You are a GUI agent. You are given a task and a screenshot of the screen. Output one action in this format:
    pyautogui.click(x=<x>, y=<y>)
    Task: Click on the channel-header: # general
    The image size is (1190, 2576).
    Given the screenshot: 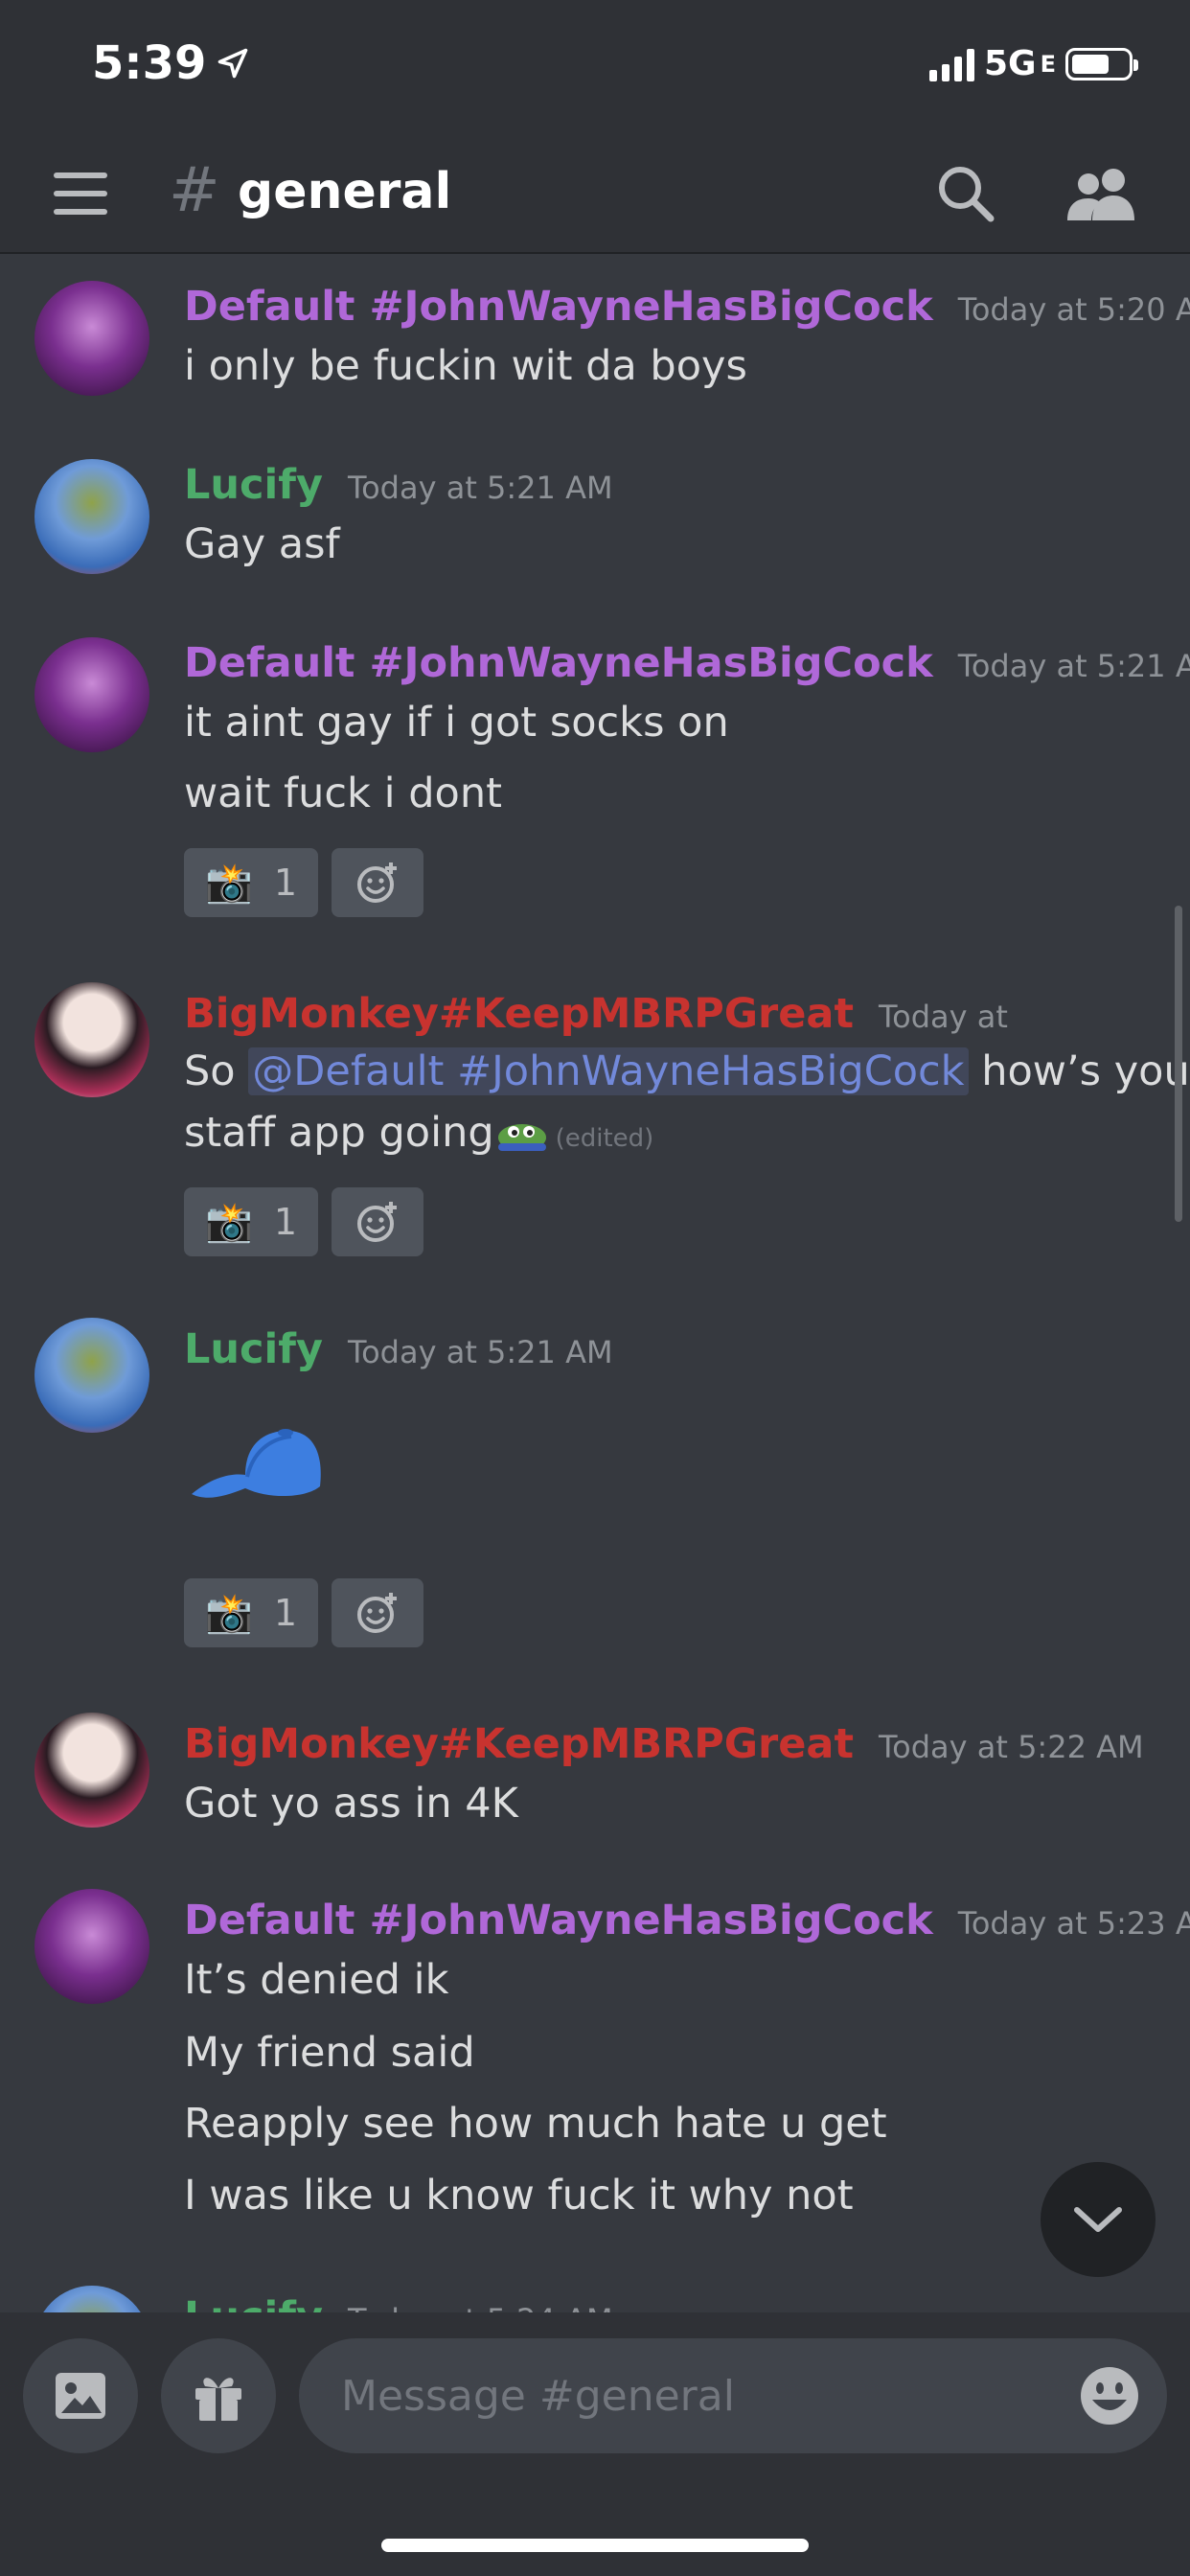 What is the action you would take?
    pyautogui.click(x=595, y=194)
    